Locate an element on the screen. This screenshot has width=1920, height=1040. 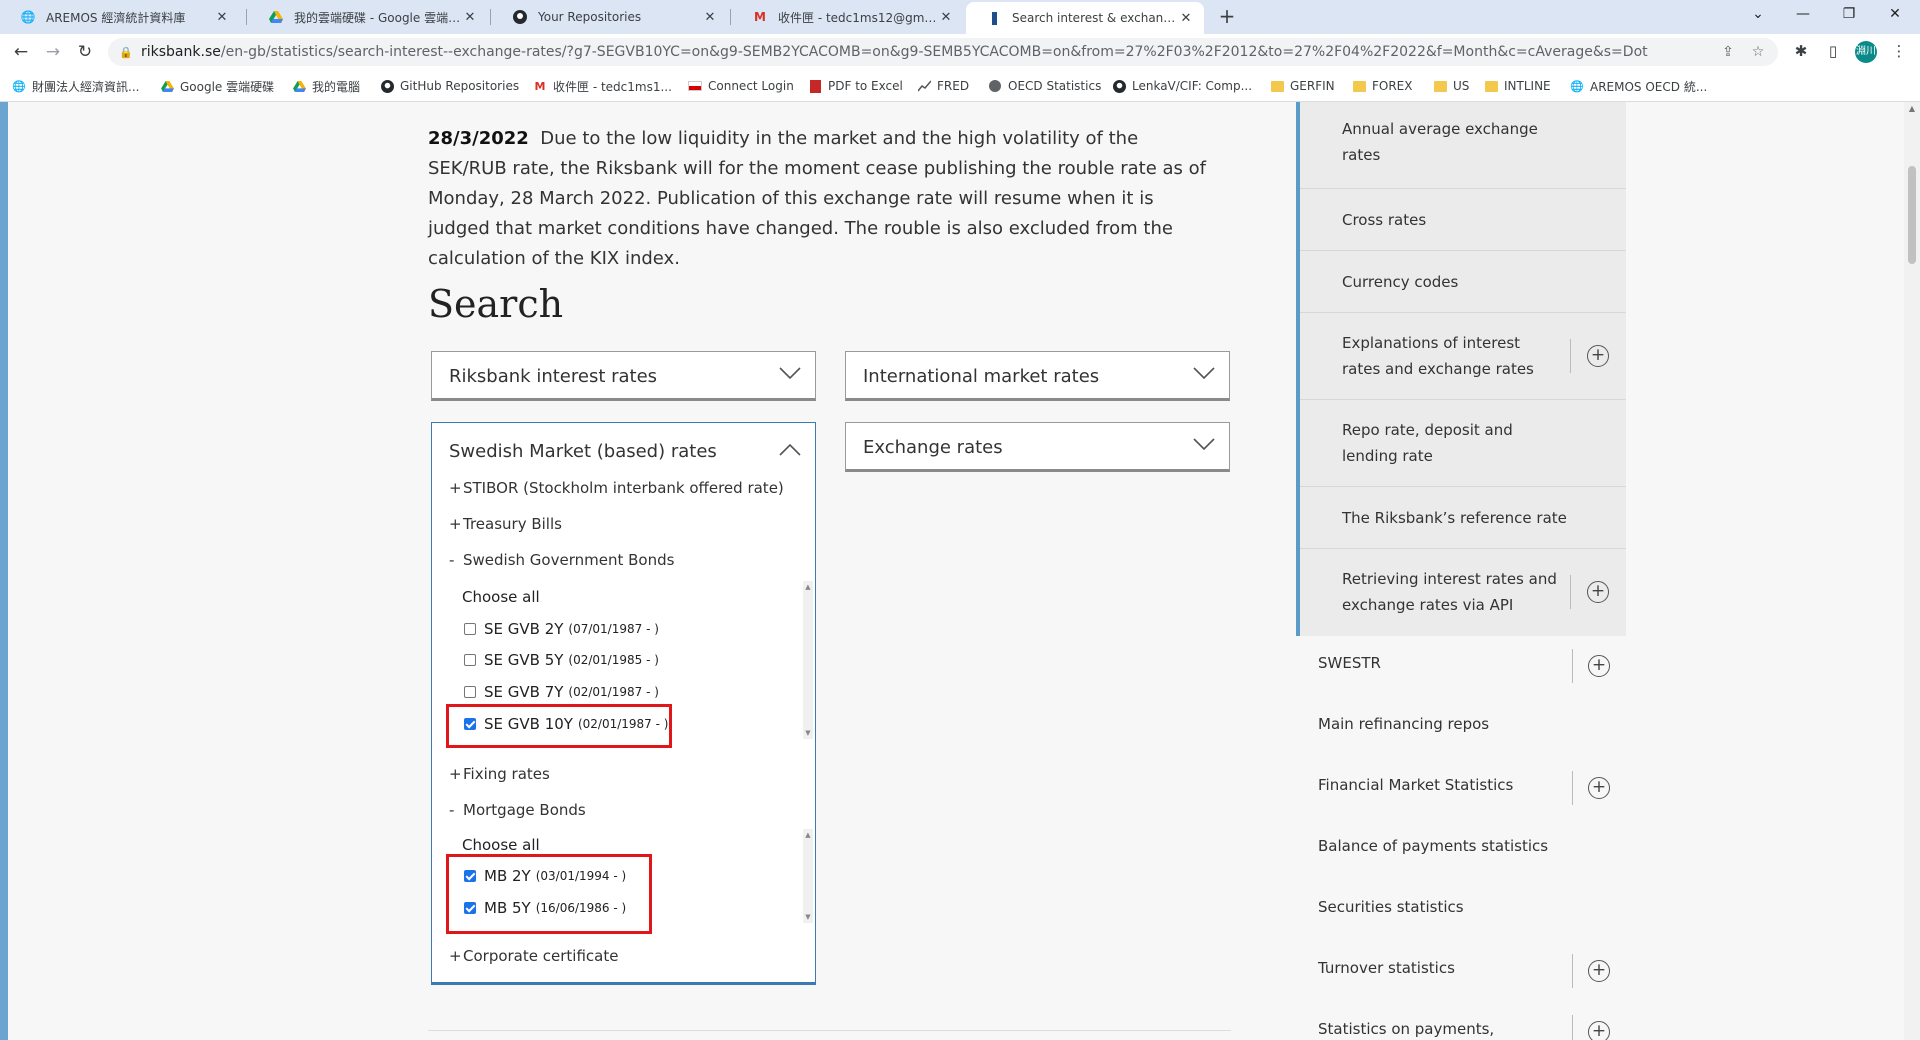
sidebar-item-balance-of-payments: Balance of payments statistics is located at coordinates (1461, 849).